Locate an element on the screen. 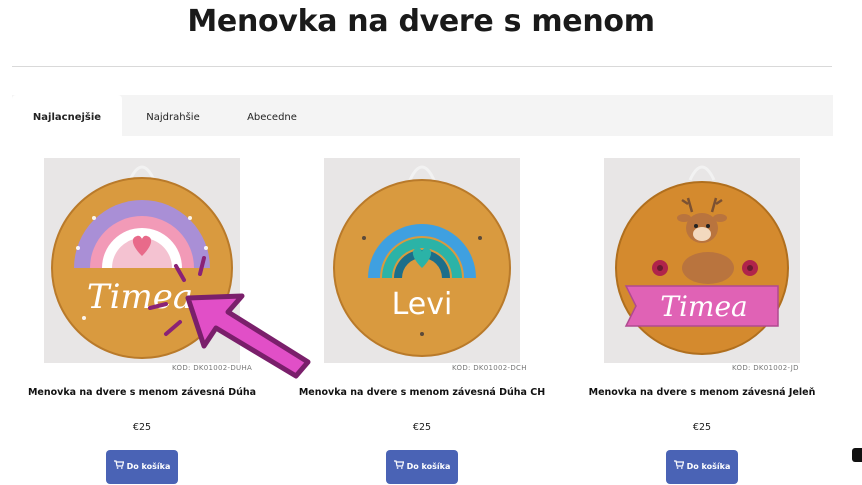 Image resolution: width=862 pixels, height=485 pixels. tab-najdrahsie: Najdrahšie is located at coordinates (173, 115).